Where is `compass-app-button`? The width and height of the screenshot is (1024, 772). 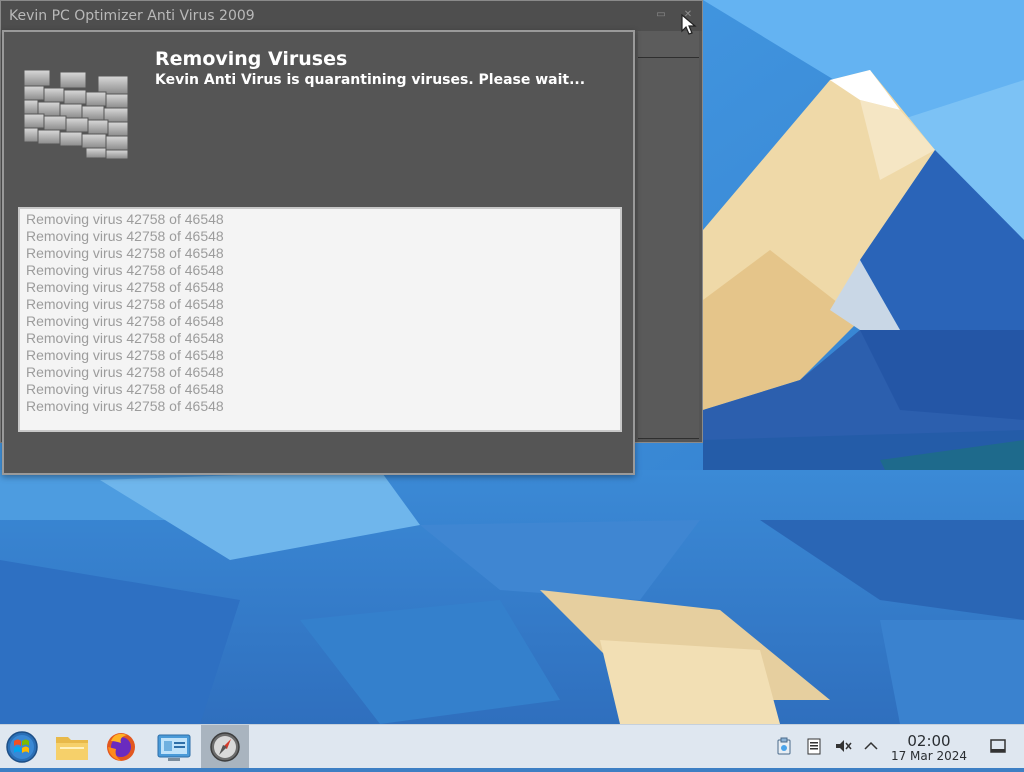 compass-app-button is located at coordinates (225, 746).